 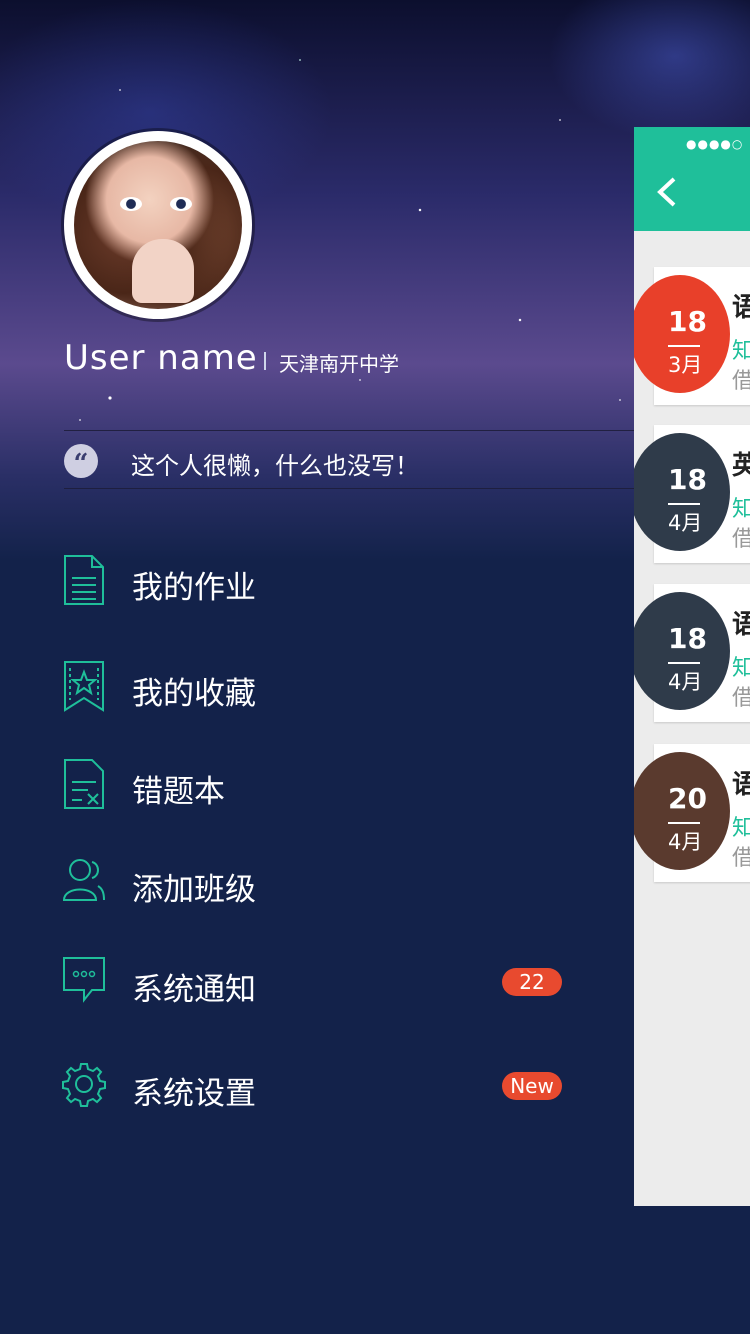 I want to click on notification-count-badge: 22, so click(x=532, y=982).